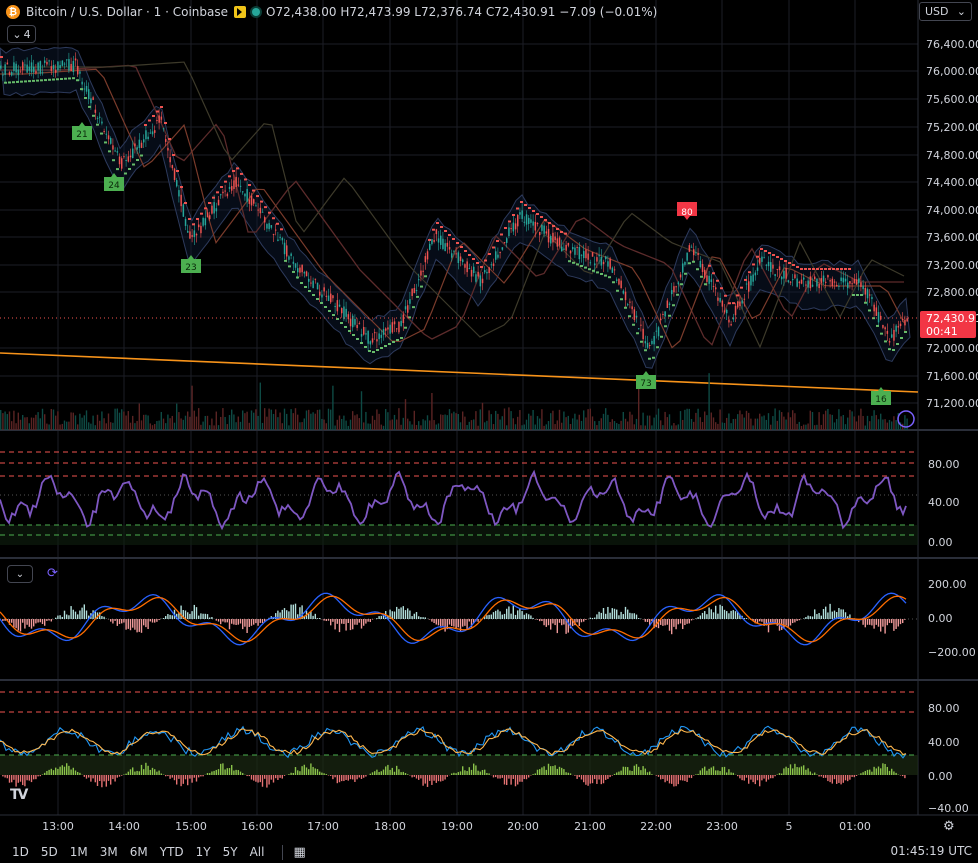  Describe the element at coordinates (949, 826) in the screenshot. I see `gear-icon: ⚙` at that location.